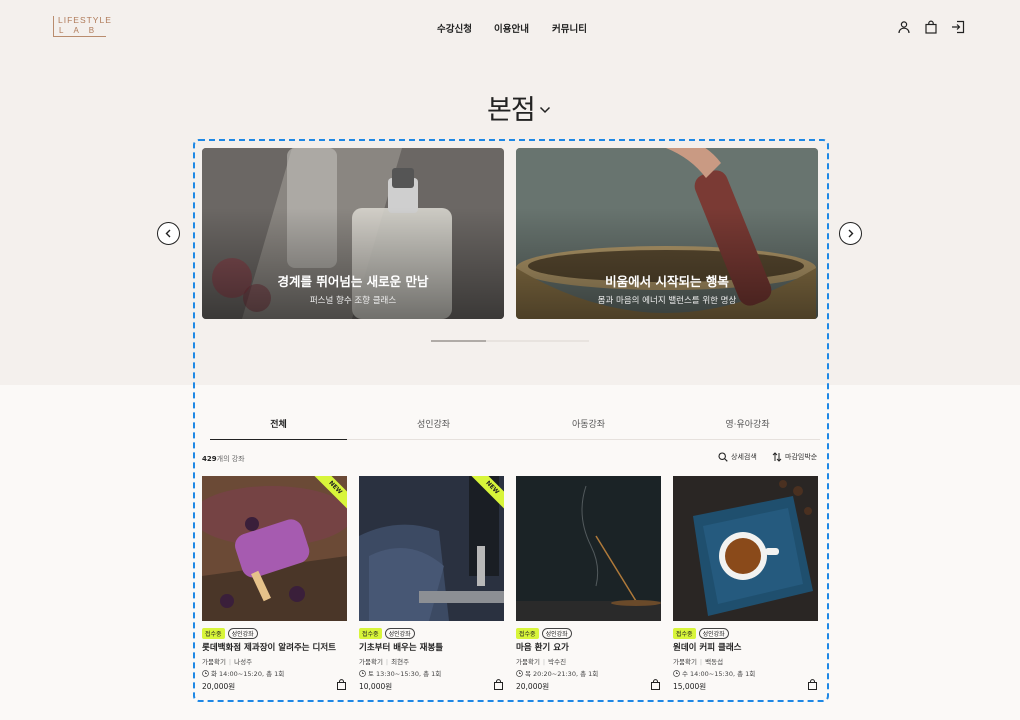 This screenshot has width=1020, height=720. I want to click on branch-selector: 본점, so click(519, 107).